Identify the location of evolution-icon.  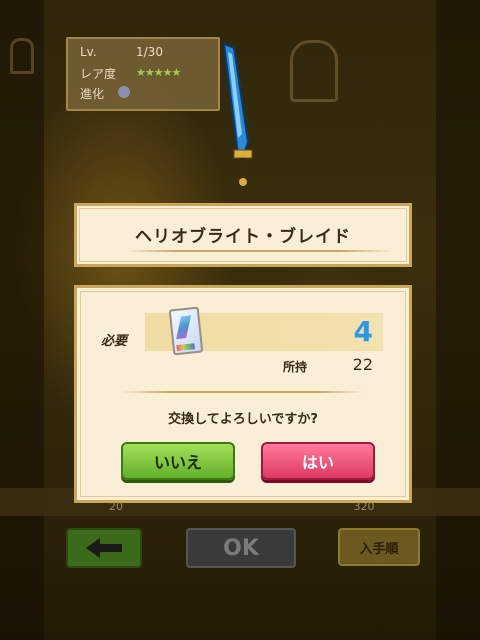
(123, 91).